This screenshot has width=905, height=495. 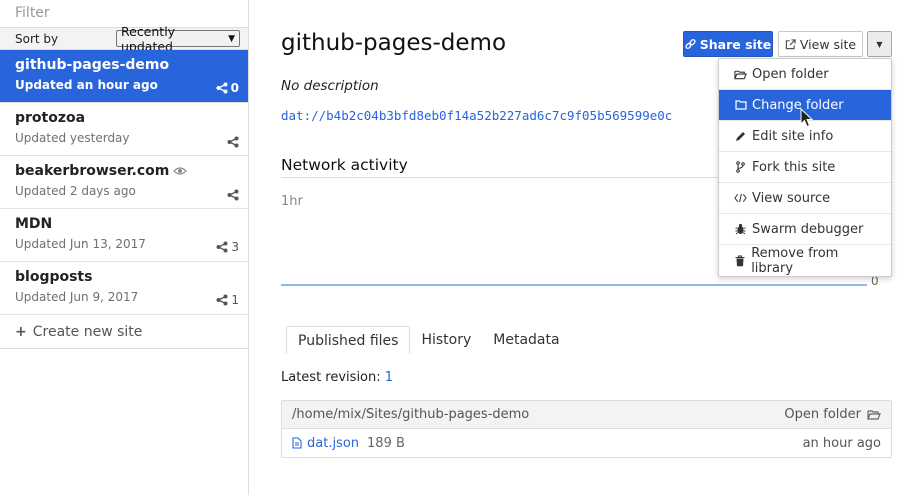 What do you see at coordinates (740, 229) in the screenshot?
I see `bug-icon` at bounding box center [740, 229].